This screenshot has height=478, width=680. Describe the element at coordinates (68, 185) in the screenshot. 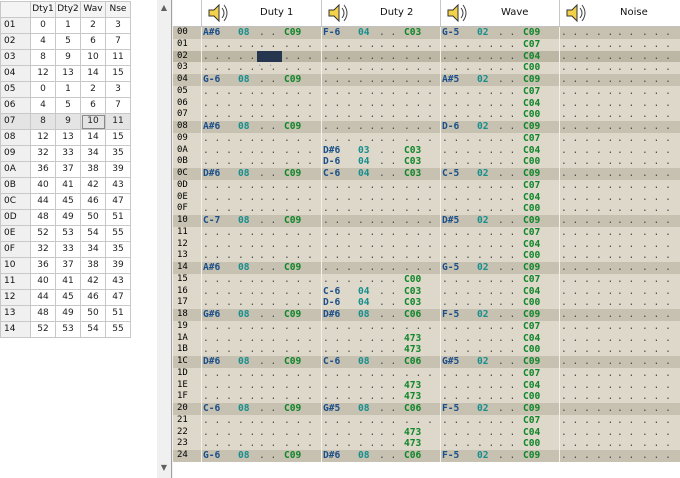

I see `order-cell: 41` at that location.